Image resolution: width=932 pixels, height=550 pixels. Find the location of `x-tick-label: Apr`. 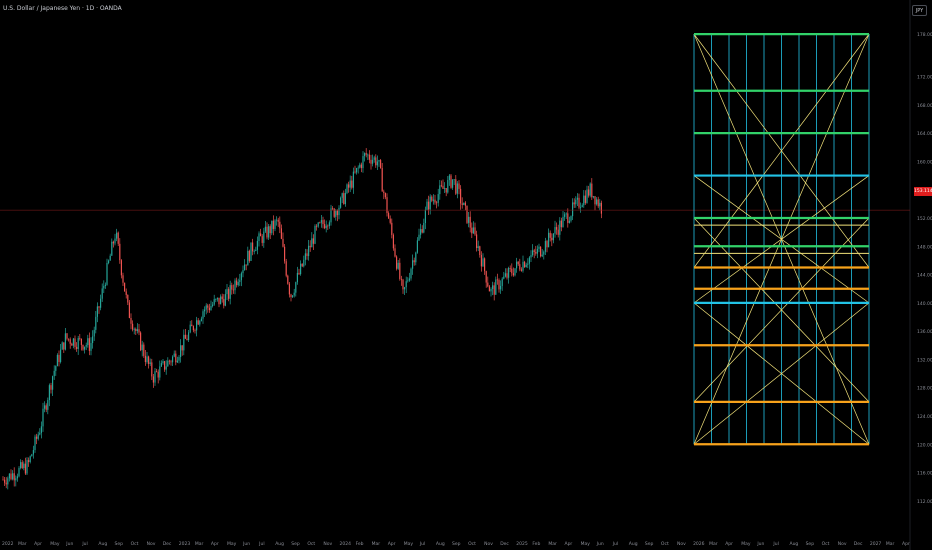

x-tick-label: Apr is located at coordinates (392, 544).